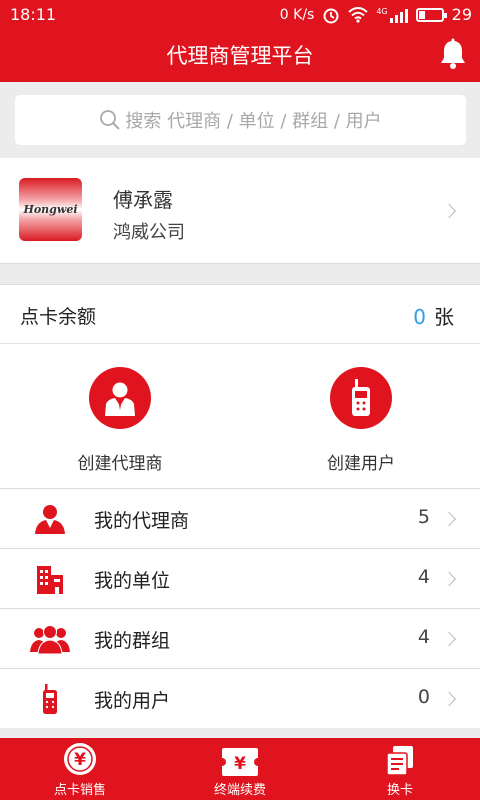  I want to click on logo-text: Hongwei, so click(50, 209).